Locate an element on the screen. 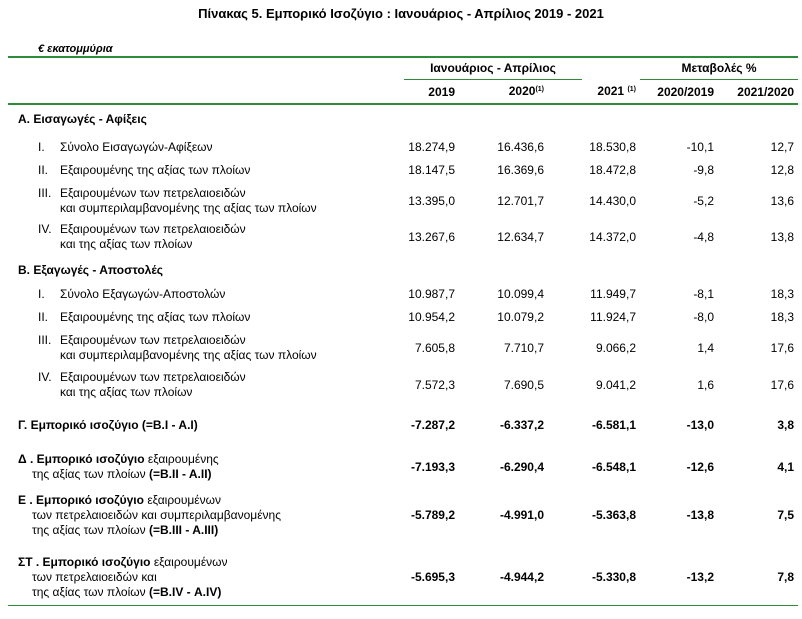 The width and height of the screenshot is (802, 619). value-2021: -6.581,1 is located at coordinates (613, 425).